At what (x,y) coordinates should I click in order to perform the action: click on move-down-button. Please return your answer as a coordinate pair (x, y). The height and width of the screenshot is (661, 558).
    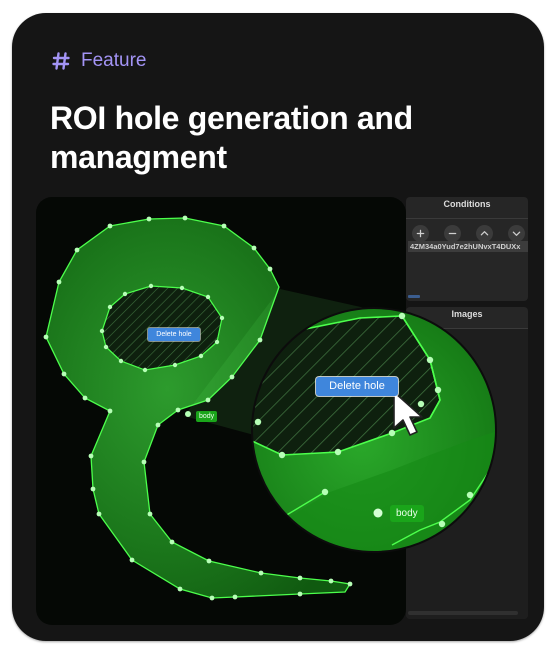
    Looking at the image, I should click on (516, 233).